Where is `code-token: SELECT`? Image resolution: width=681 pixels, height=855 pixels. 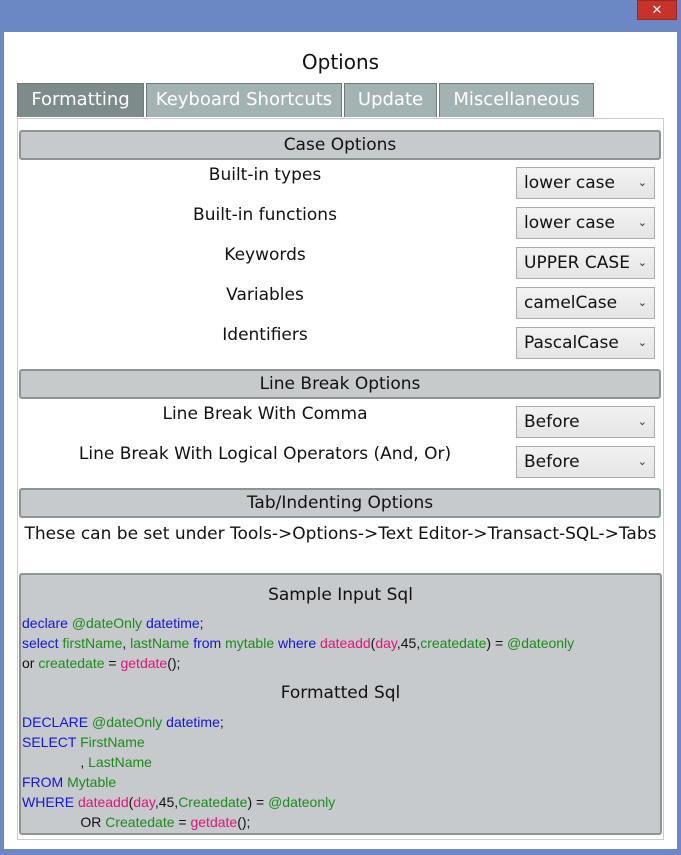
code-token: SELECT is located at coordinates (51, 742).